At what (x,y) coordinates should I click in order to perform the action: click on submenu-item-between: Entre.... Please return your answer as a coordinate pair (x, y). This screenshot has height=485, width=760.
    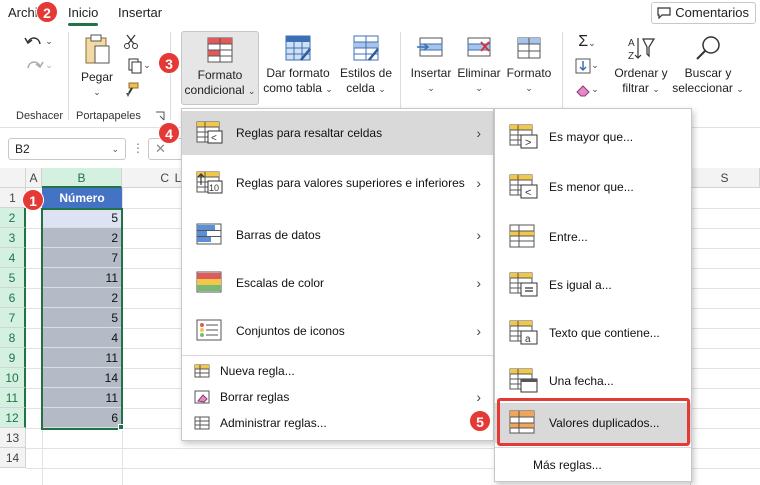
    Looking at the image, I should click on (593, 237).